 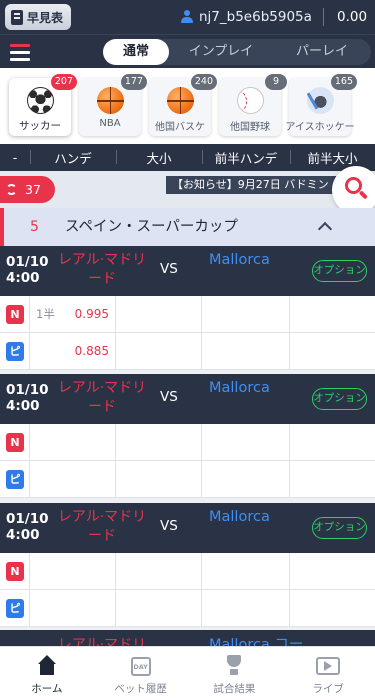 I want to click on nav-results: 試合結果, so click(x=235, y=673).